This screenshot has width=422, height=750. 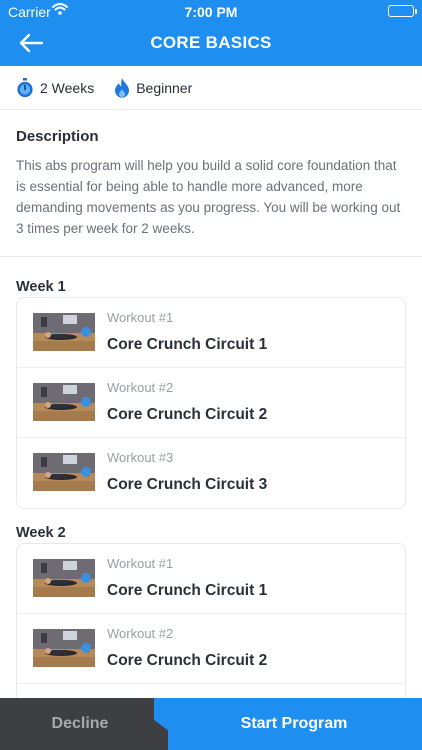 I want to click on stopwatch-icon, so click(x=25, y=87).